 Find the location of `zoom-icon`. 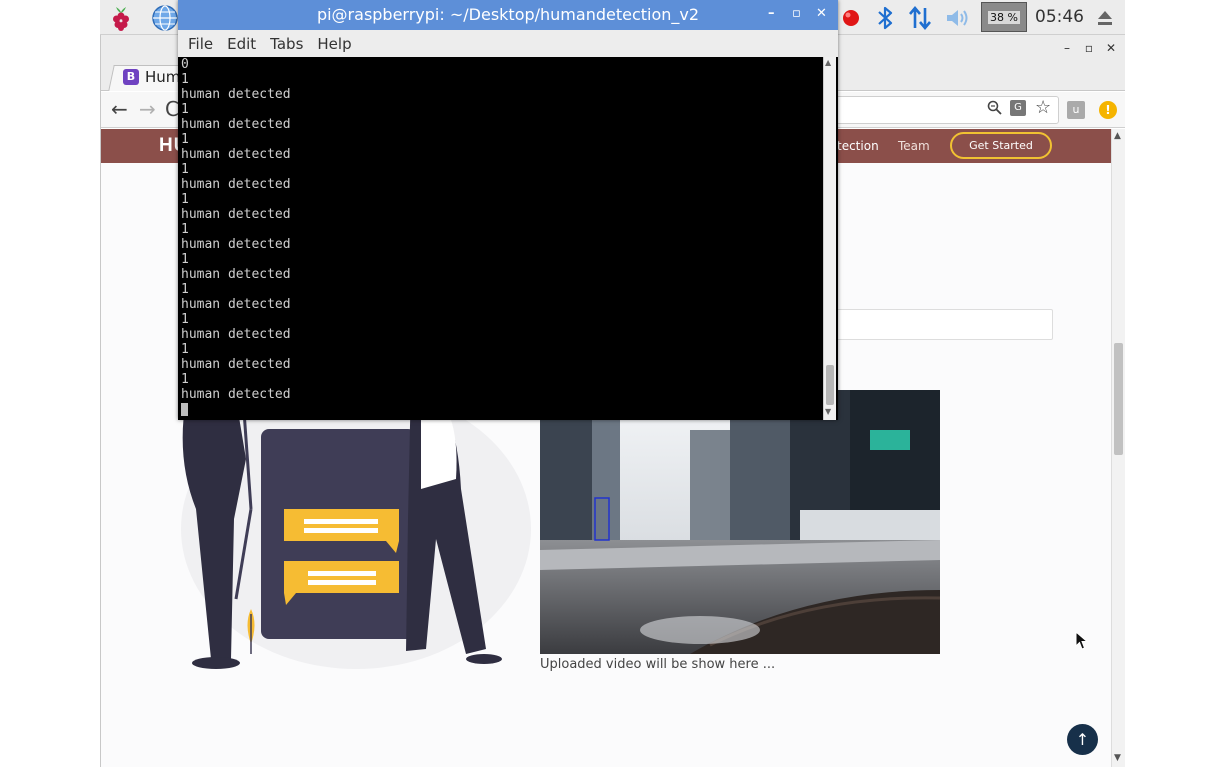

zoom-icon is located at coordinates (994, 109).